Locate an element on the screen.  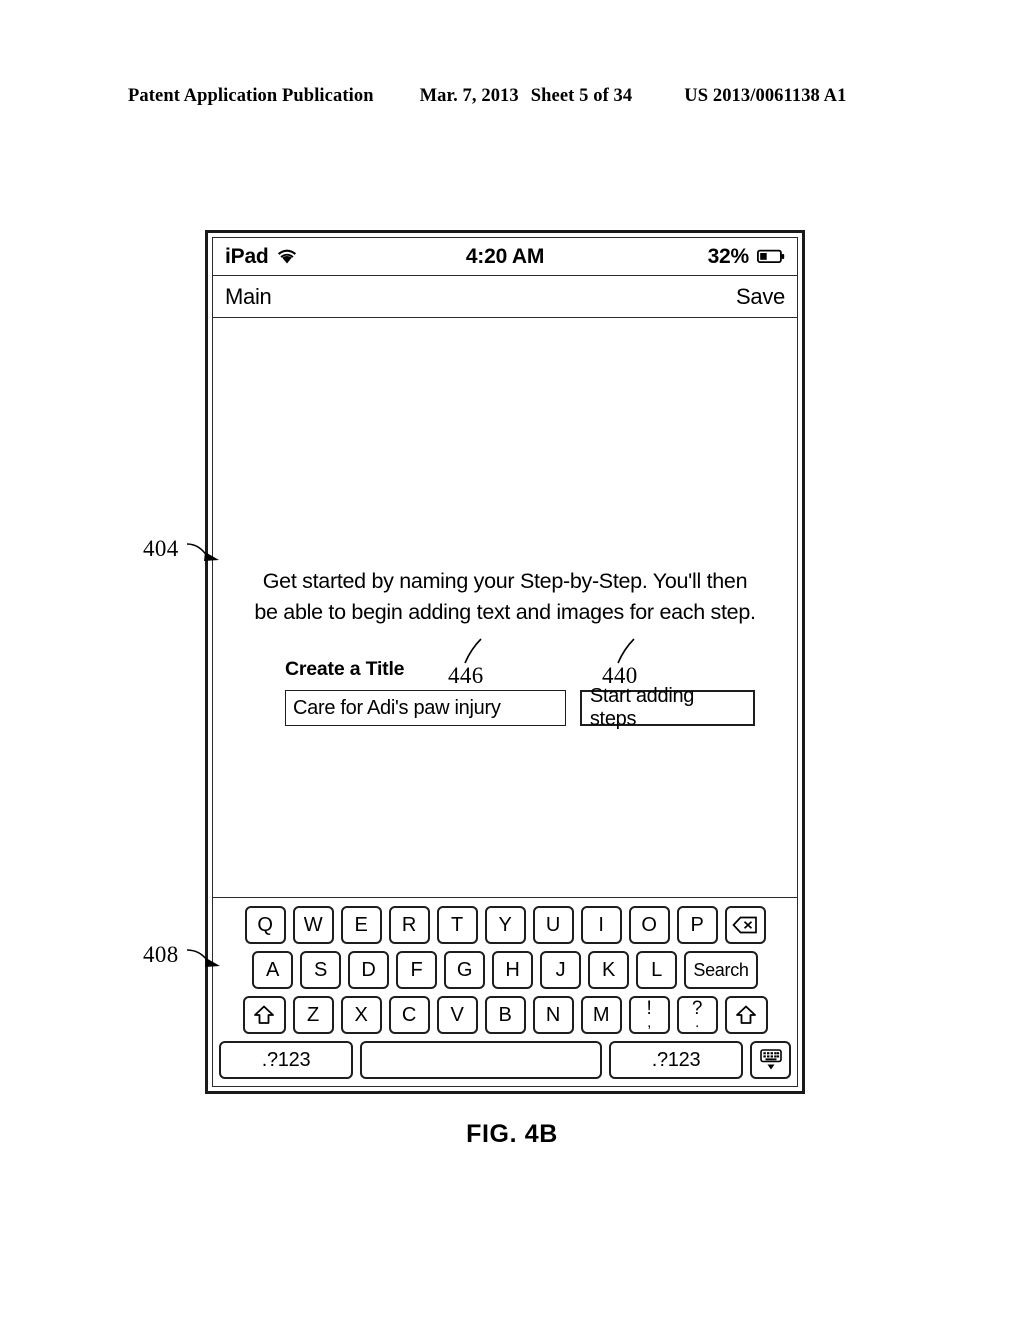
battery-icon is located at coordinates (771, 256).